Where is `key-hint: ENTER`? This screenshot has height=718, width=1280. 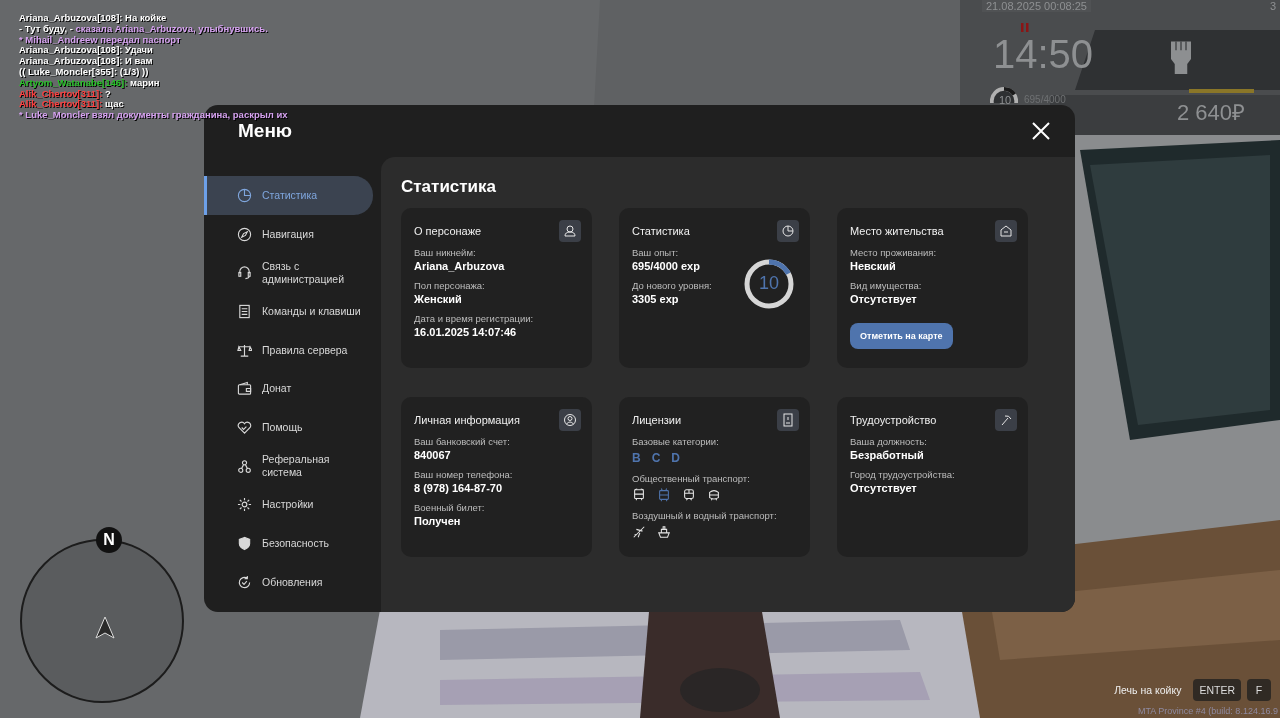
key-hint: ENTER is located at coordinates (1217, 690).